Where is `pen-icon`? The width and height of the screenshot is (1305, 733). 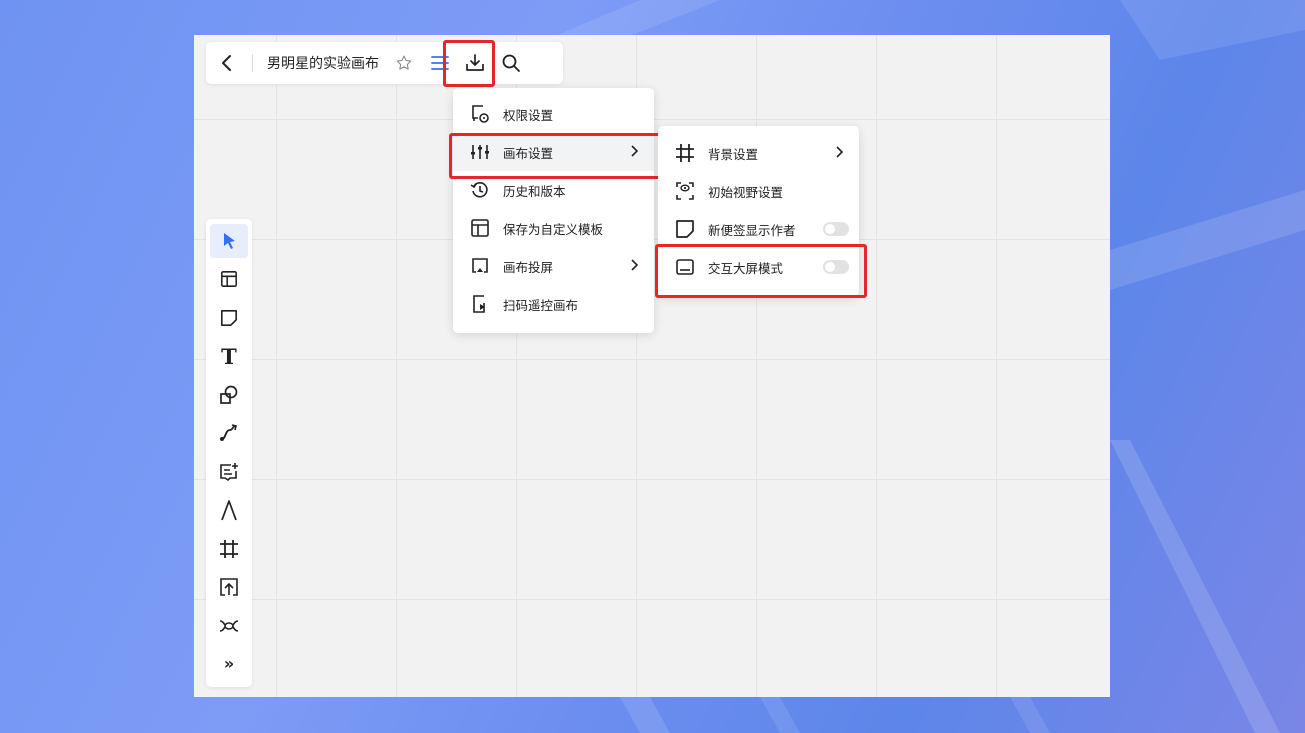
pen-icon is located at coordinates (229, 510).